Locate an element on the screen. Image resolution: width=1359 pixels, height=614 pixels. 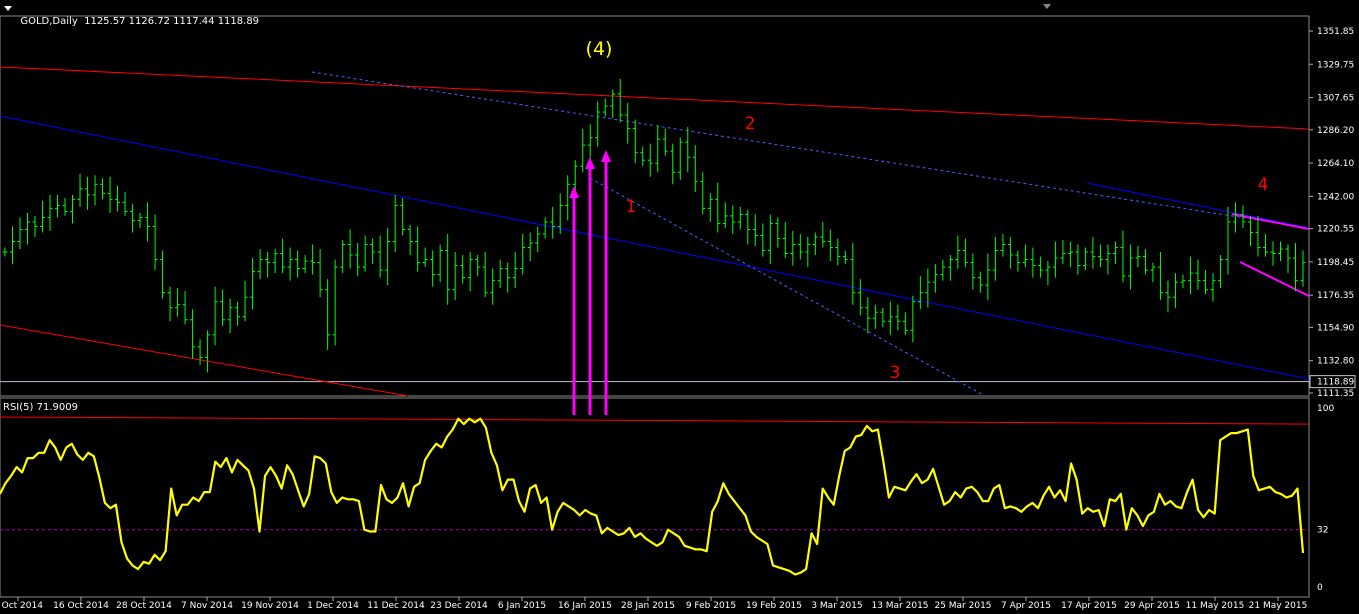
wave-label: 3 is located at coordinates (895, 373).